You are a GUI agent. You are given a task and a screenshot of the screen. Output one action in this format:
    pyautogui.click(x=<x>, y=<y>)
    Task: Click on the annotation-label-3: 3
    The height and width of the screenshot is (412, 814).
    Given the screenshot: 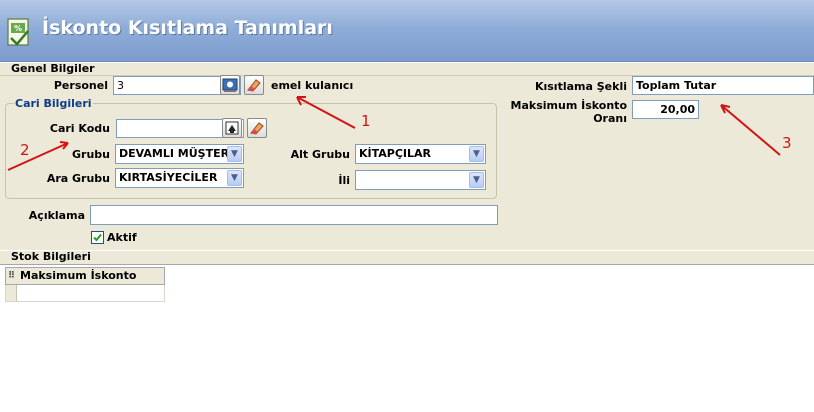 What is the action you would take?
    pyautogui.click(x=787, y=143)
    